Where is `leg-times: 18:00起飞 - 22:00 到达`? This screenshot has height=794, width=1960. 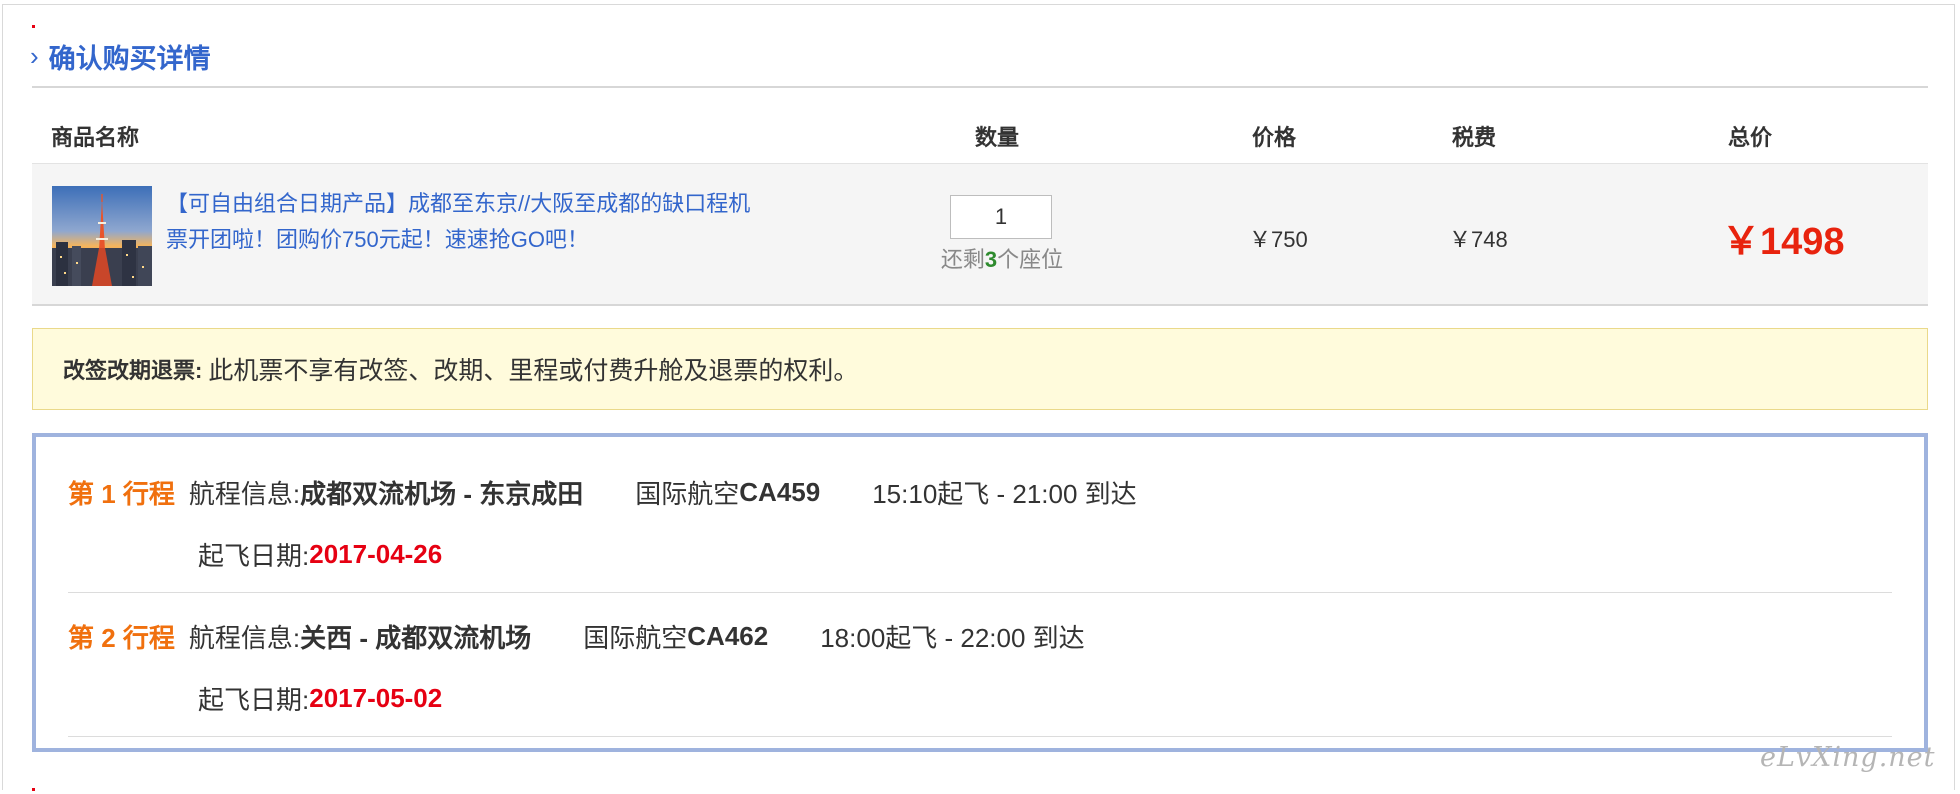 leg-times: 18:00起飞 - 22:00 到达 is located at coordinates (952, 637).